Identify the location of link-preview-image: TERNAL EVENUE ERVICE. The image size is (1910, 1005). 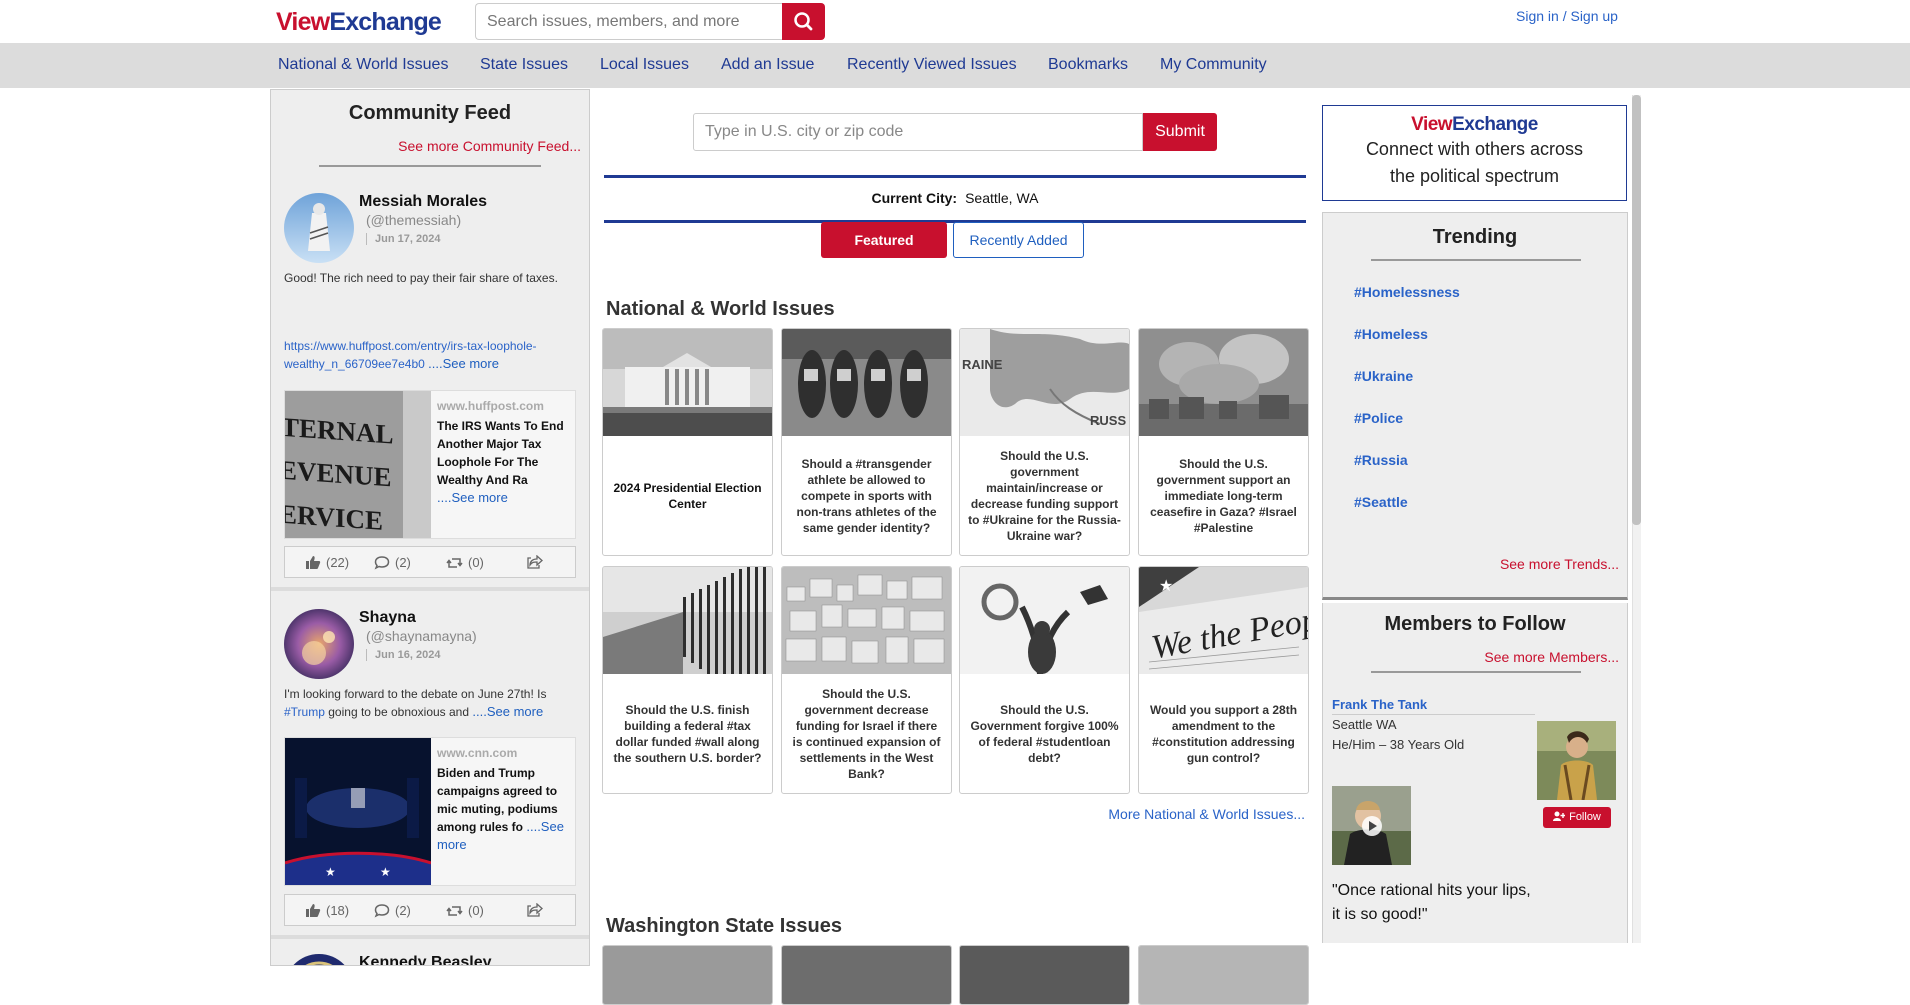
(358, 464).